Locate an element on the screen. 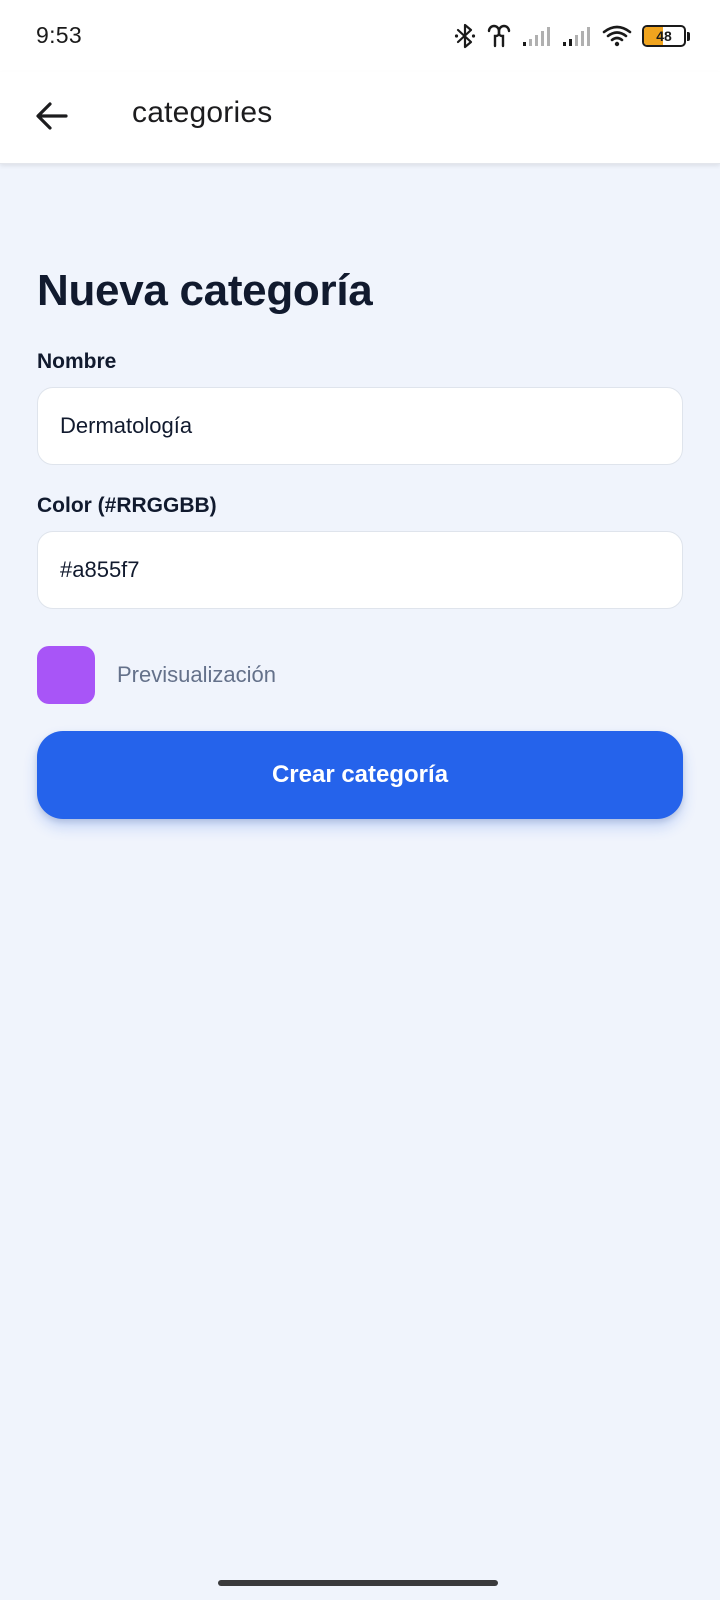  home-indicator is located at coordinates (358, 1583).